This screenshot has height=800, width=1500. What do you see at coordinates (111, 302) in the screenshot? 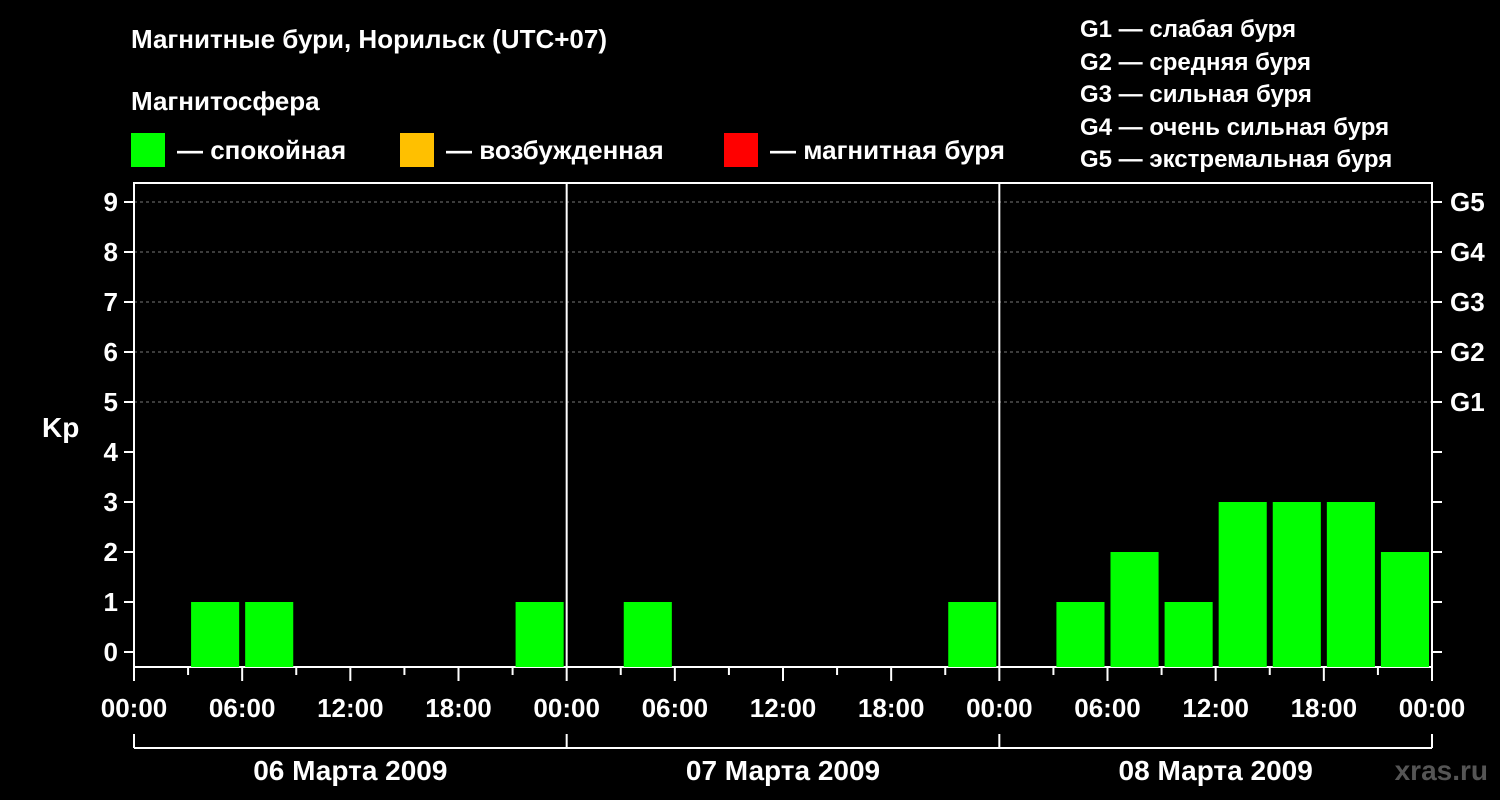
I see `y-tick-label: 7` at bounding box center [111, 302].